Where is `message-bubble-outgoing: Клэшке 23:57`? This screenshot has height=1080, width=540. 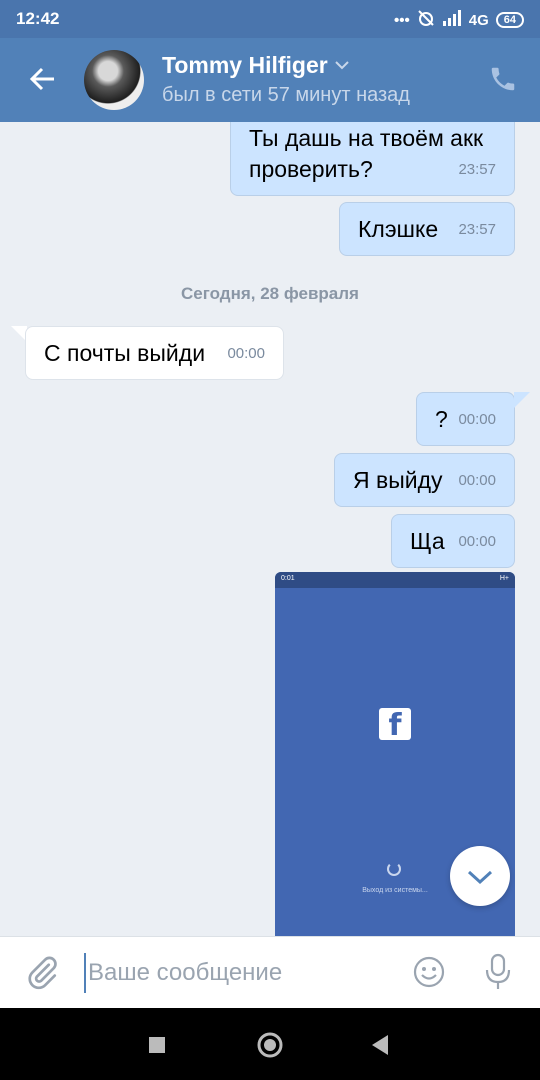 message-bubble-outgoing: Клэшке 23:57 is located at coordinates (427, 229).